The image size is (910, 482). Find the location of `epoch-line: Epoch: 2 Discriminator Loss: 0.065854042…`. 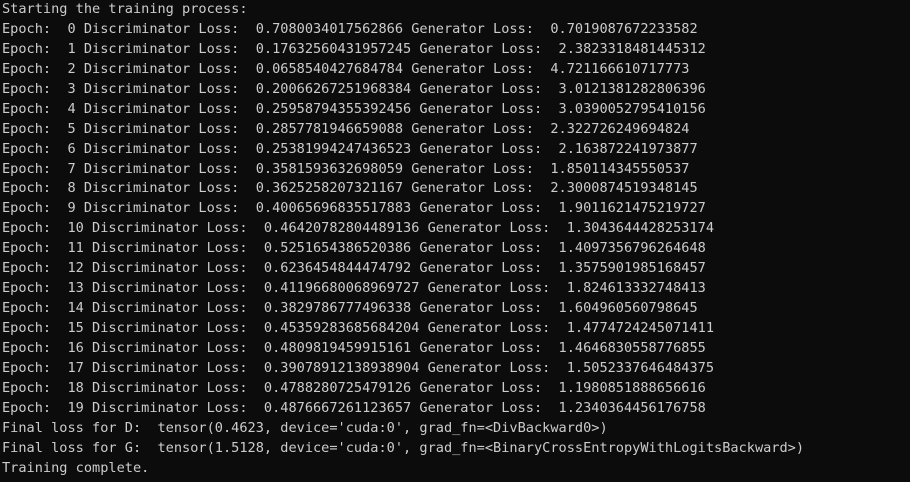

epoch-line: Epoch: 2 Discriminator Loss: 0.065854042… is located at coordinates (346, 68).